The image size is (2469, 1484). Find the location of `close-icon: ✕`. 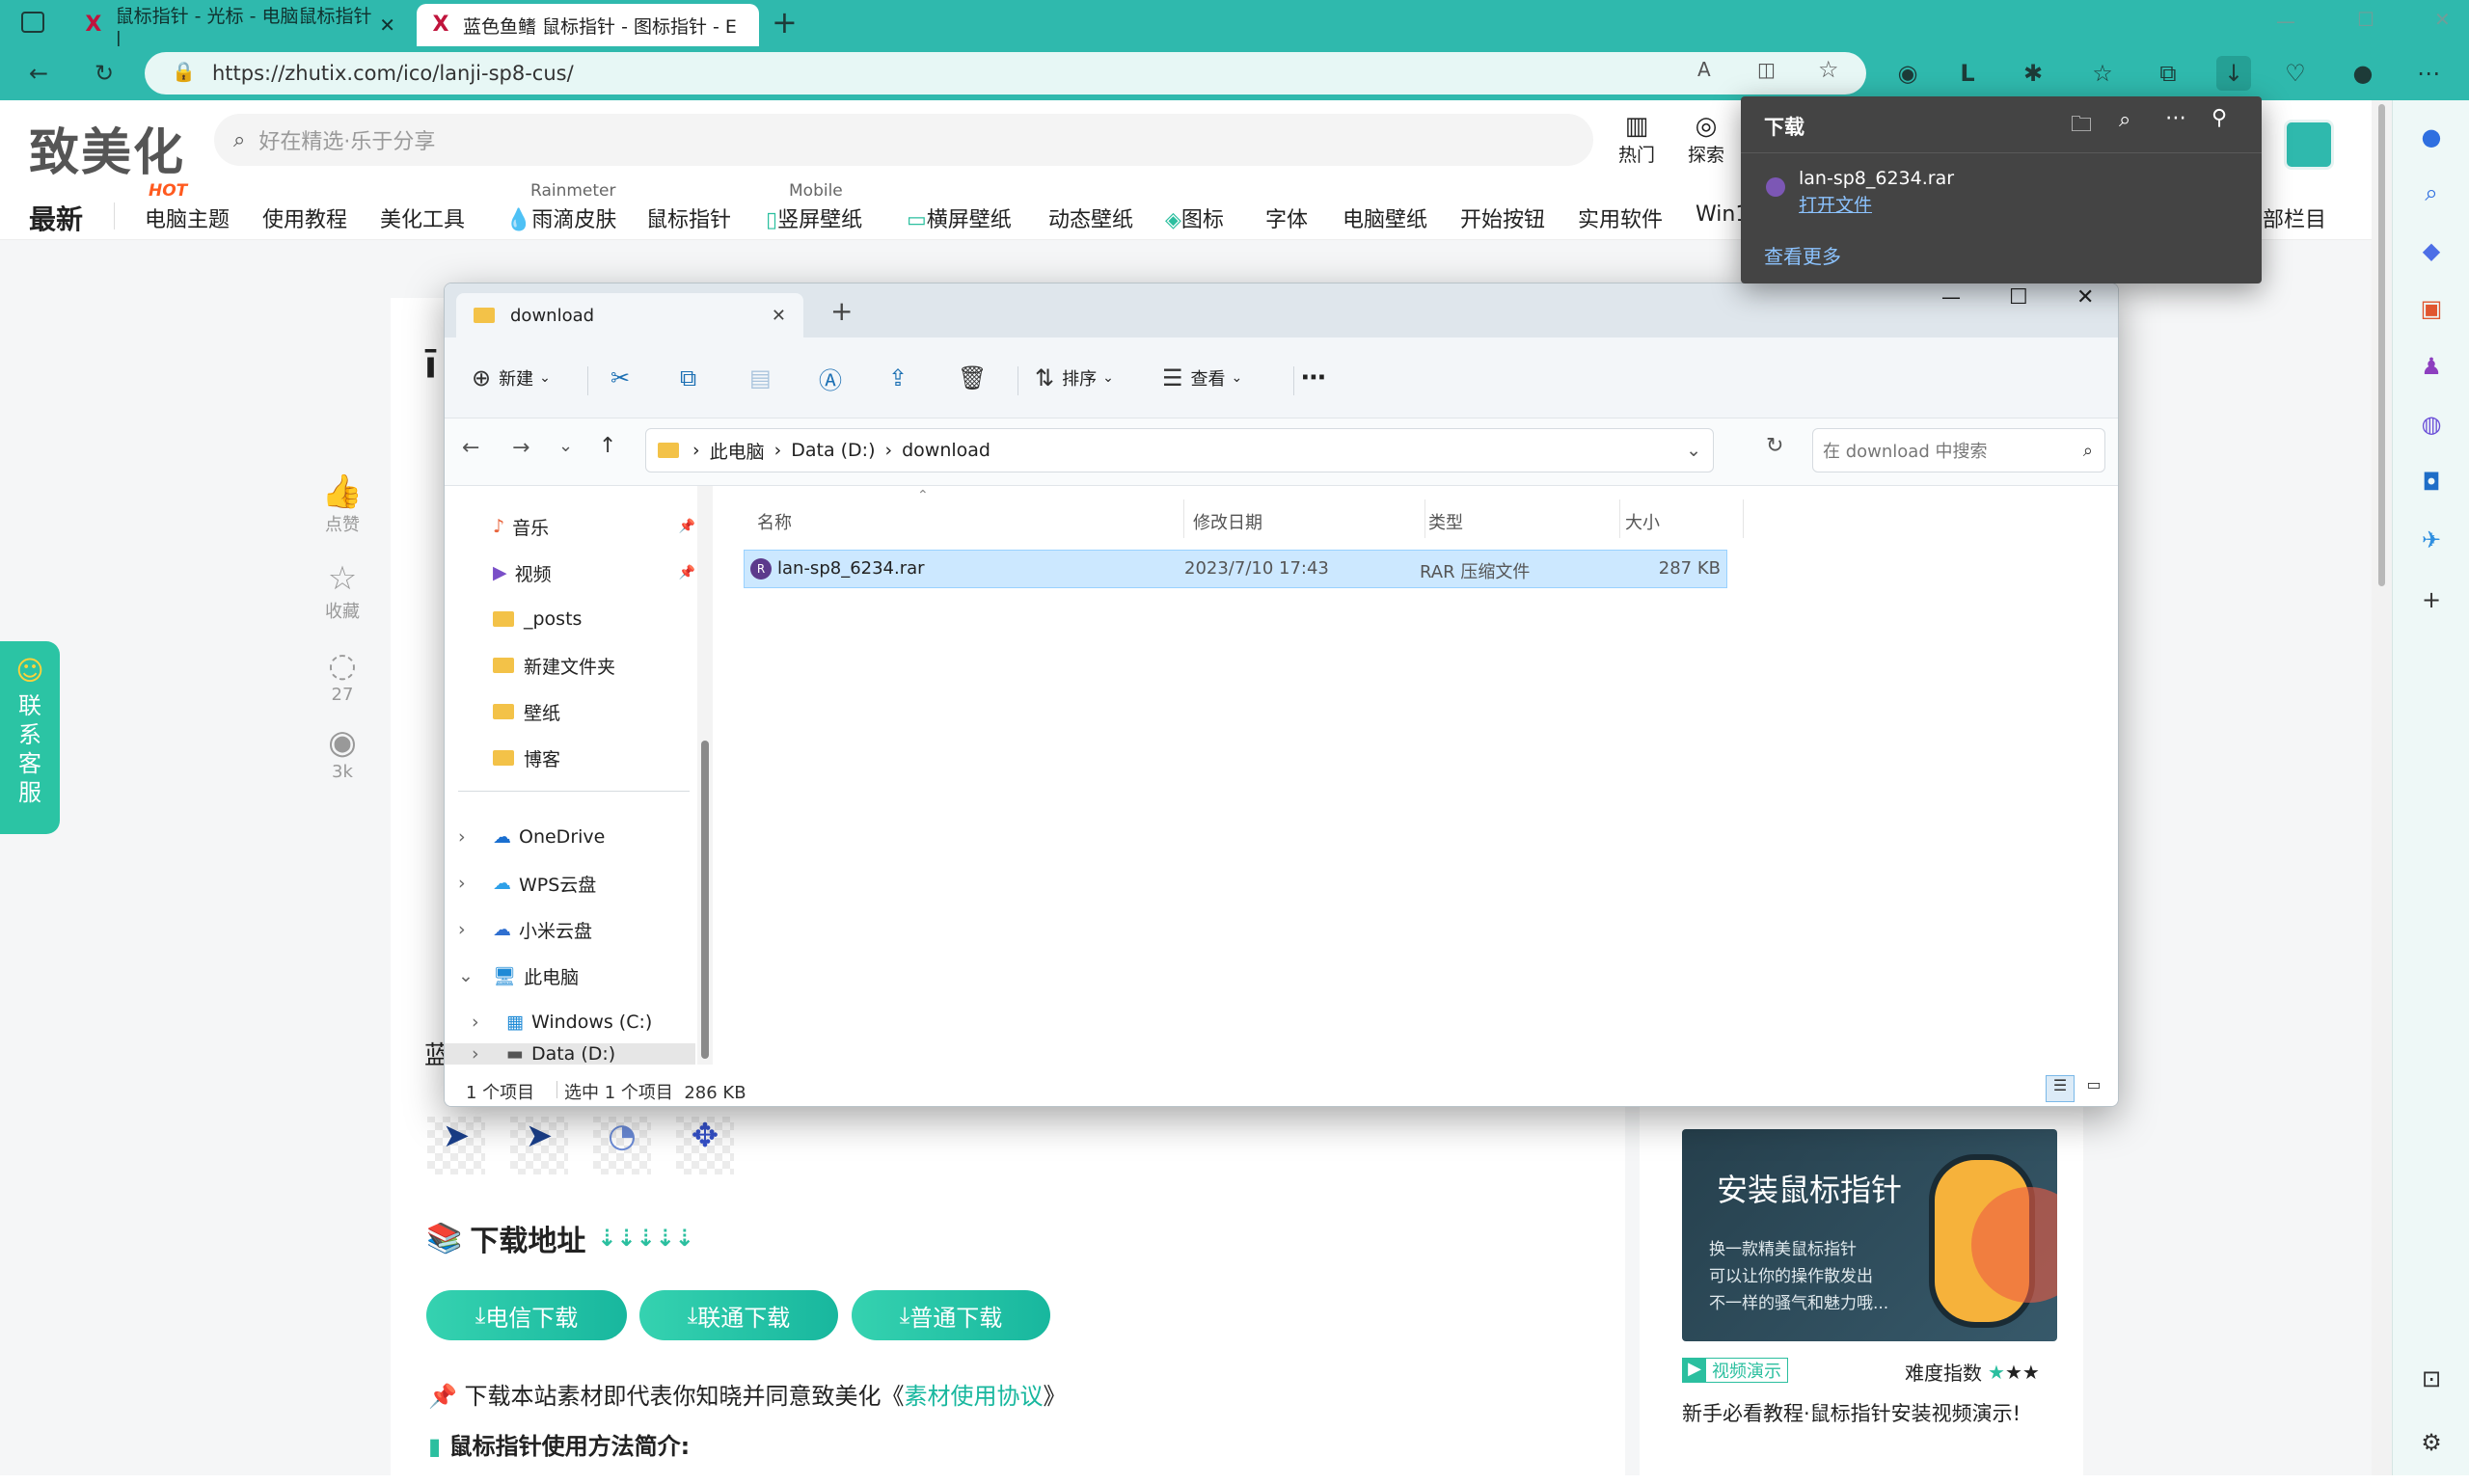

close-icon: ✕ is located at coordinates (2085, 297).